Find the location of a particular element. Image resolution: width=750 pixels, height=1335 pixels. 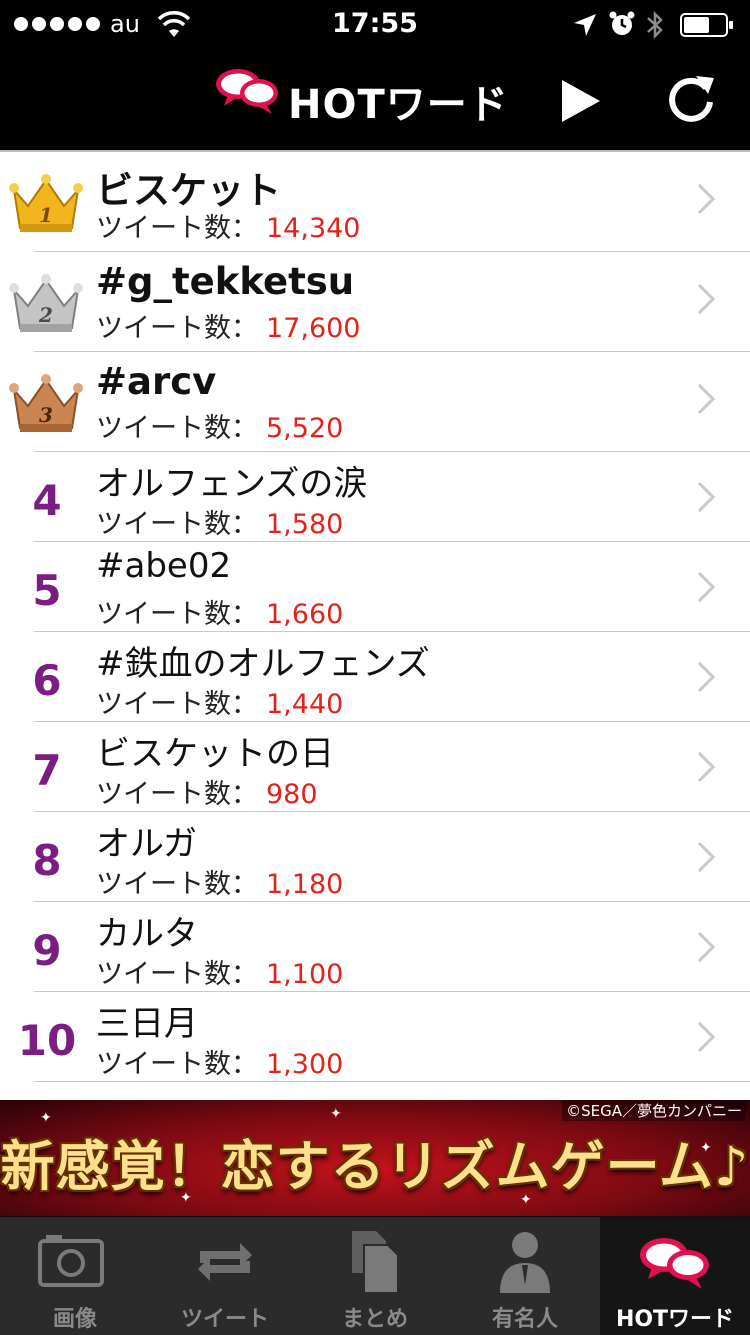

rank-number: 7 is located at coordinates (47, 770).